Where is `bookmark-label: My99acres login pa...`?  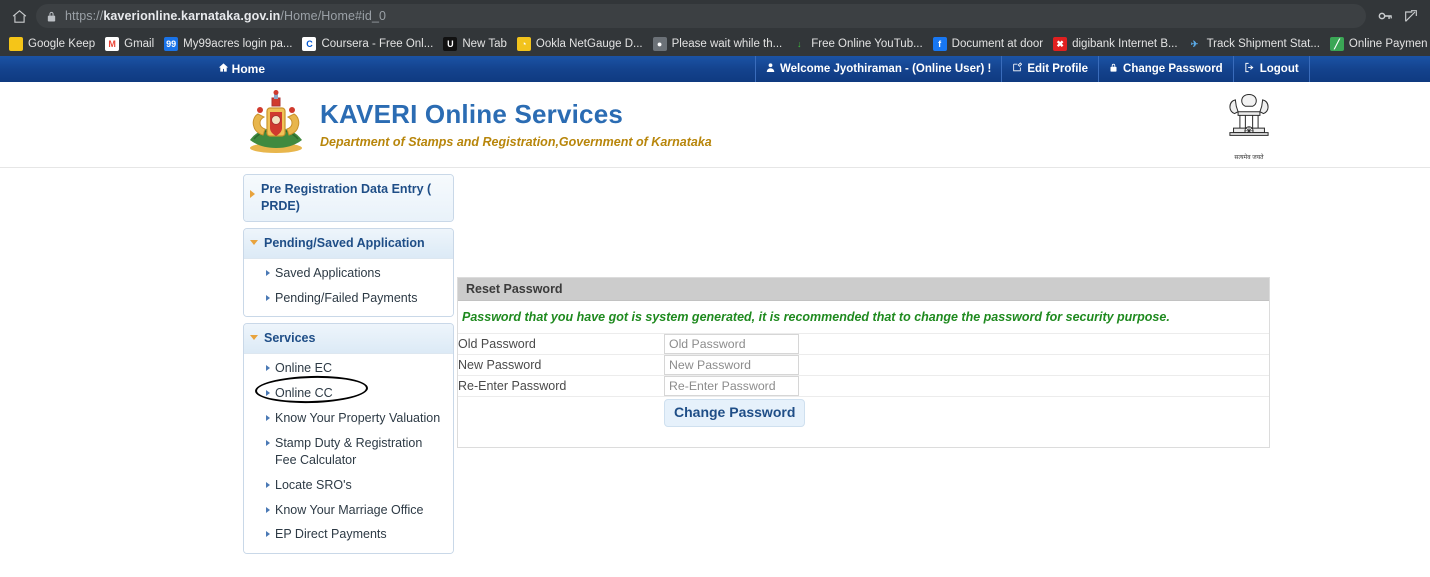 bookmark-label: My99acres login pa... is located at coordinates (238, 44).